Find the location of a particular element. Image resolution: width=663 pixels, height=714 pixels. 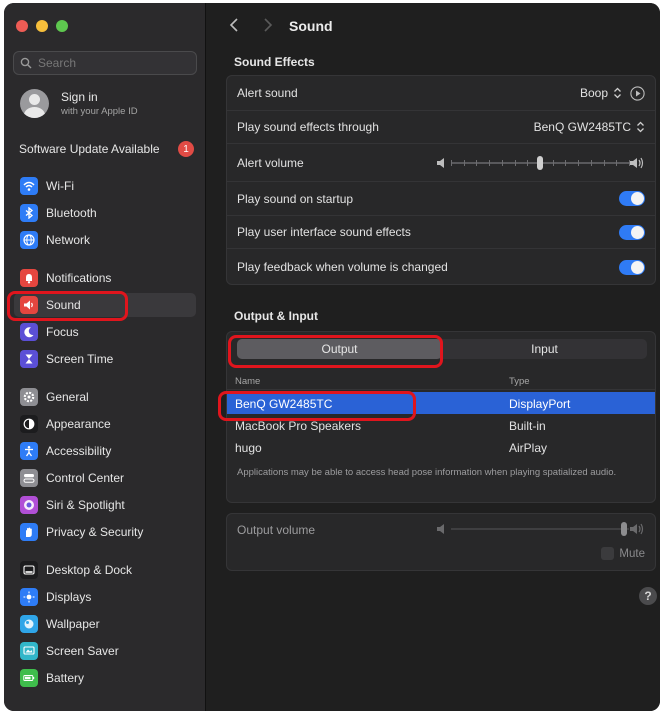

search-input is located at coordinates (113, 63).